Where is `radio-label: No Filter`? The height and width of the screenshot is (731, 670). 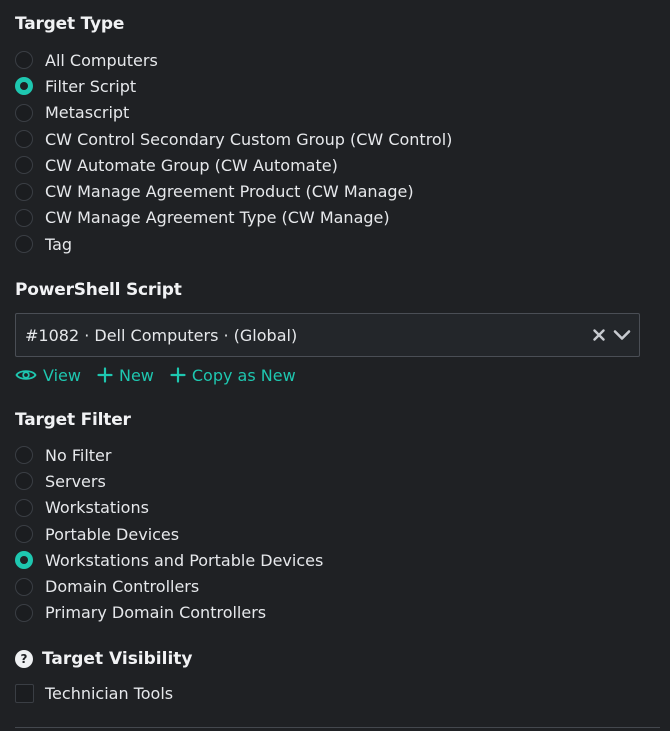
radio-label: No Filter is located at coordinates (78, 455).